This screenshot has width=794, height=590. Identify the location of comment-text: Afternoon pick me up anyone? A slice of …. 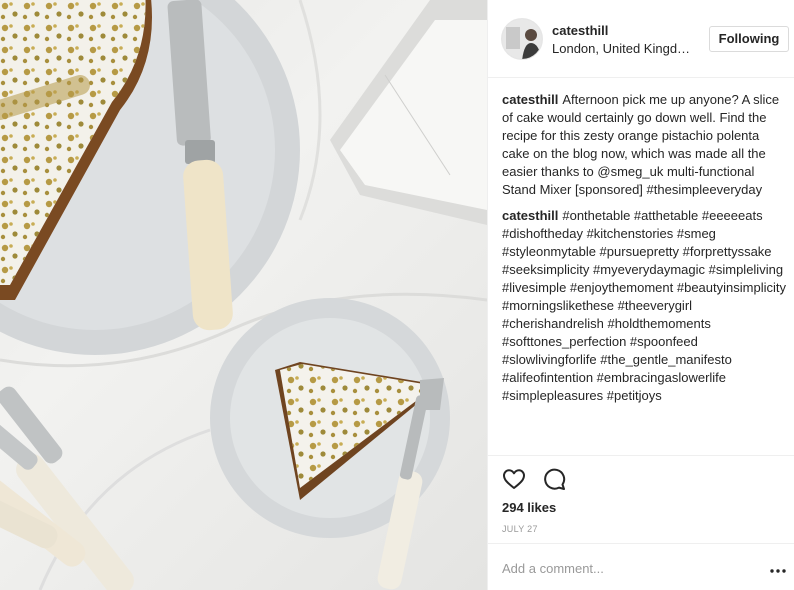
(641, 144).